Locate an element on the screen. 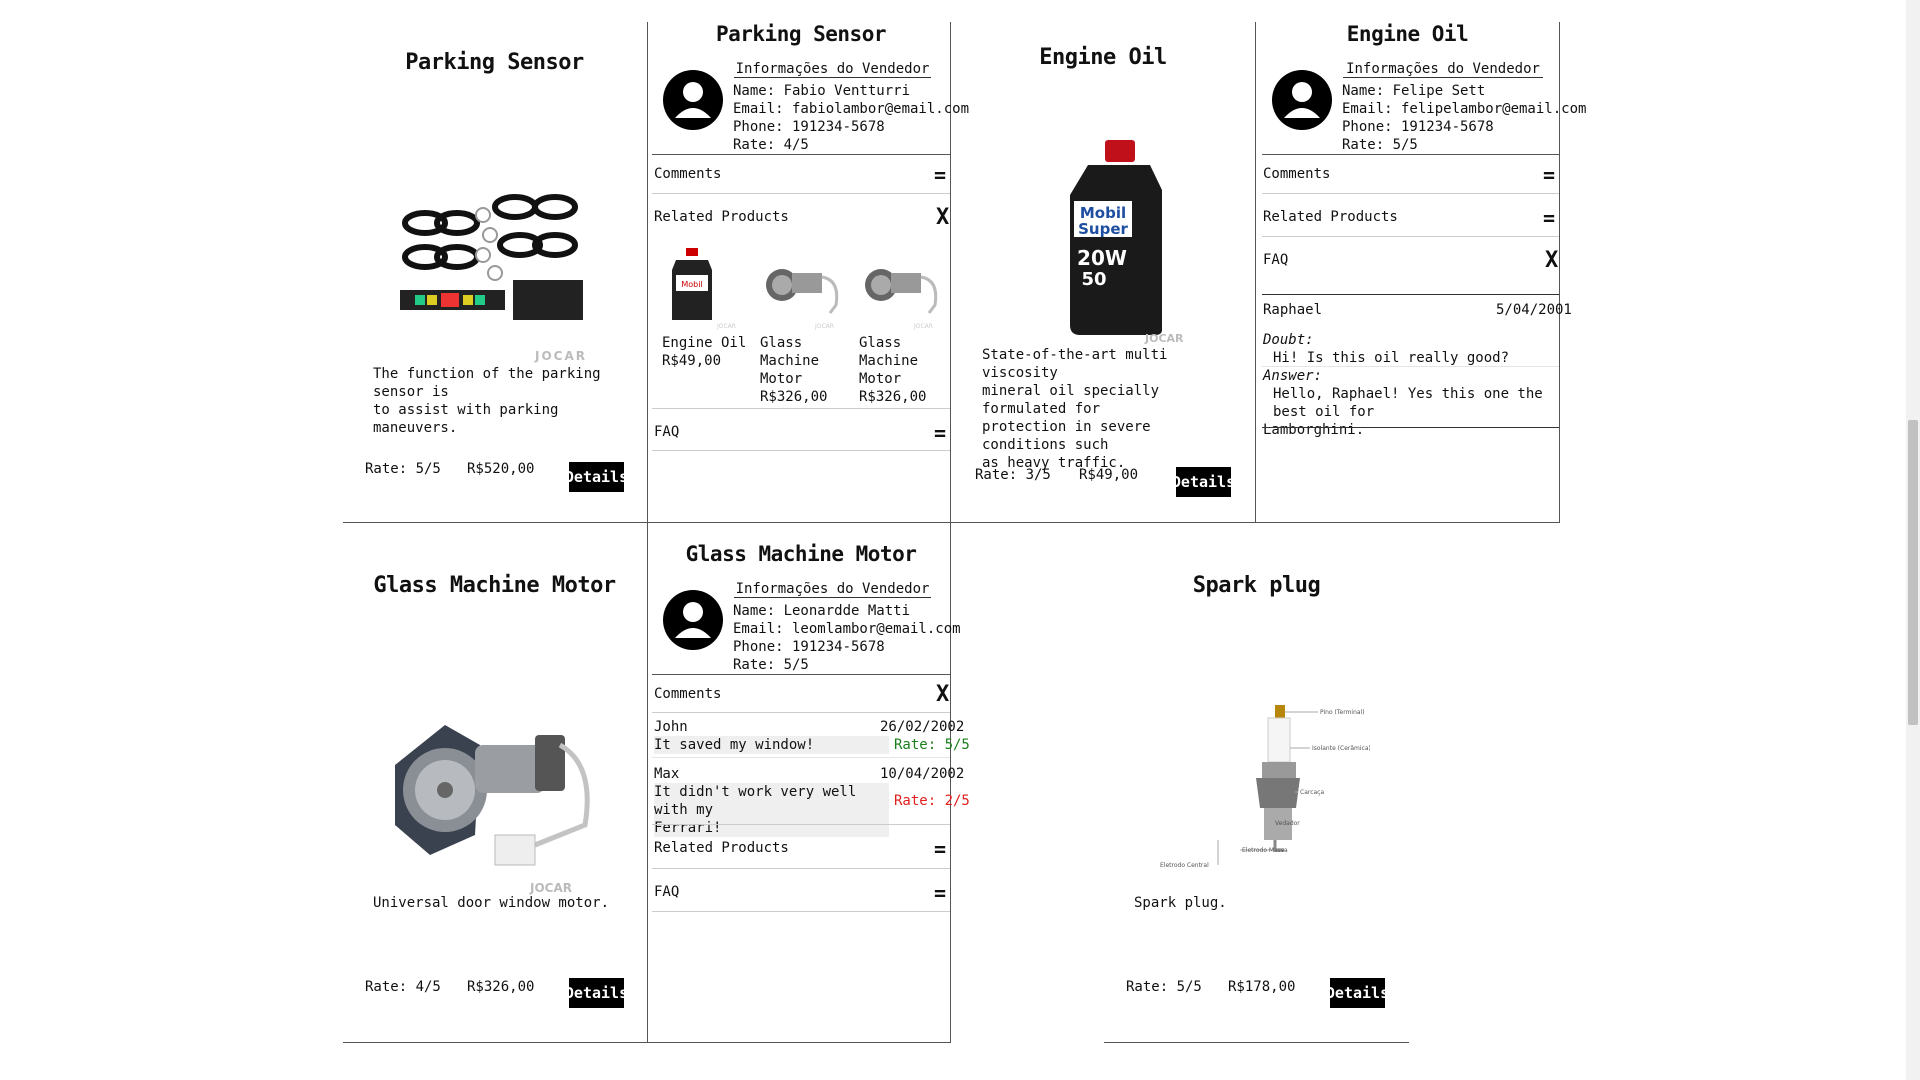  product-rate: Rate: 4/5 is located at coordinates (403, 987).